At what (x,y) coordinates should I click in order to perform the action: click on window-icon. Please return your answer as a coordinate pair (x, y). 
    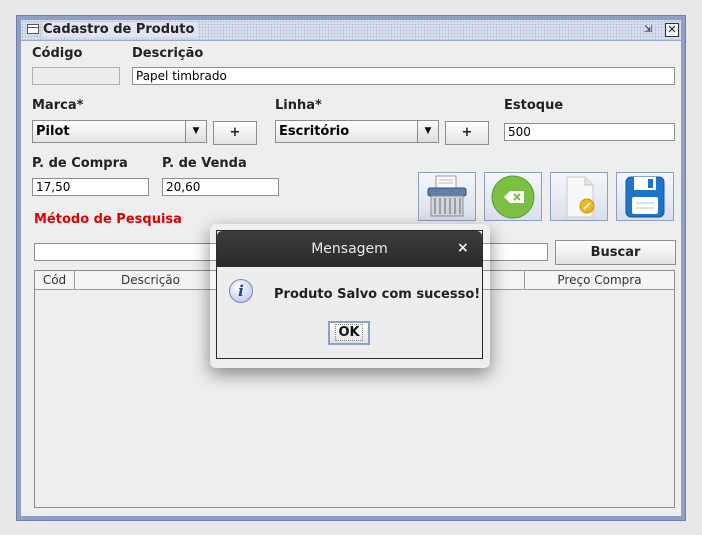
    Looking at the image, I should click on (33, 29).